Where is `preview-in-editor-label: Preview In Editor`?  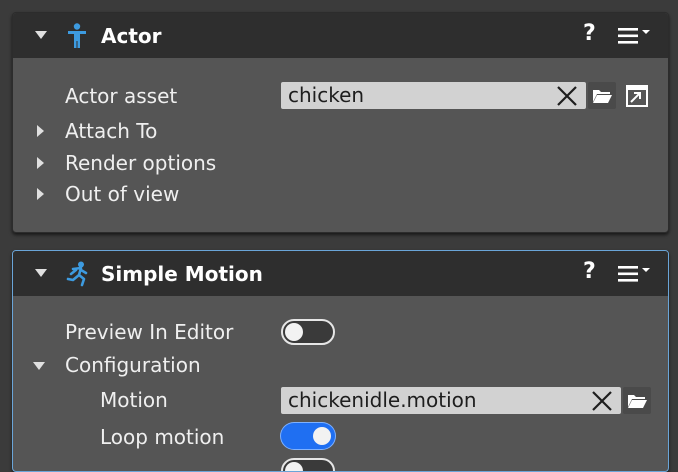 preview-in-editor-label: Preview In Editor is located at coordinates (149, 332).